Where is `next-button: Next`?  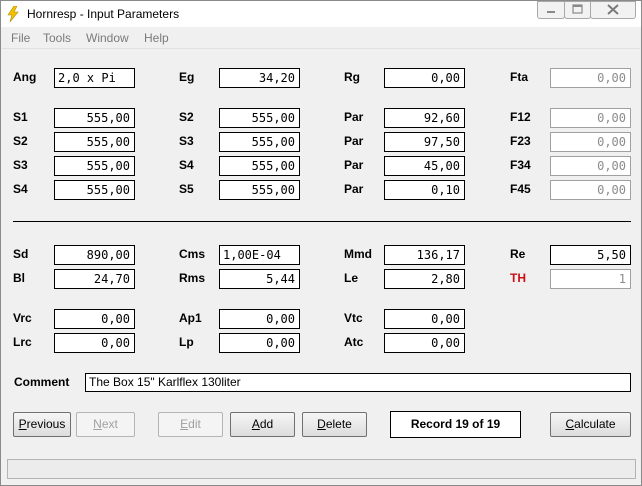 next-button: Next is located at coordinates (105, 424).